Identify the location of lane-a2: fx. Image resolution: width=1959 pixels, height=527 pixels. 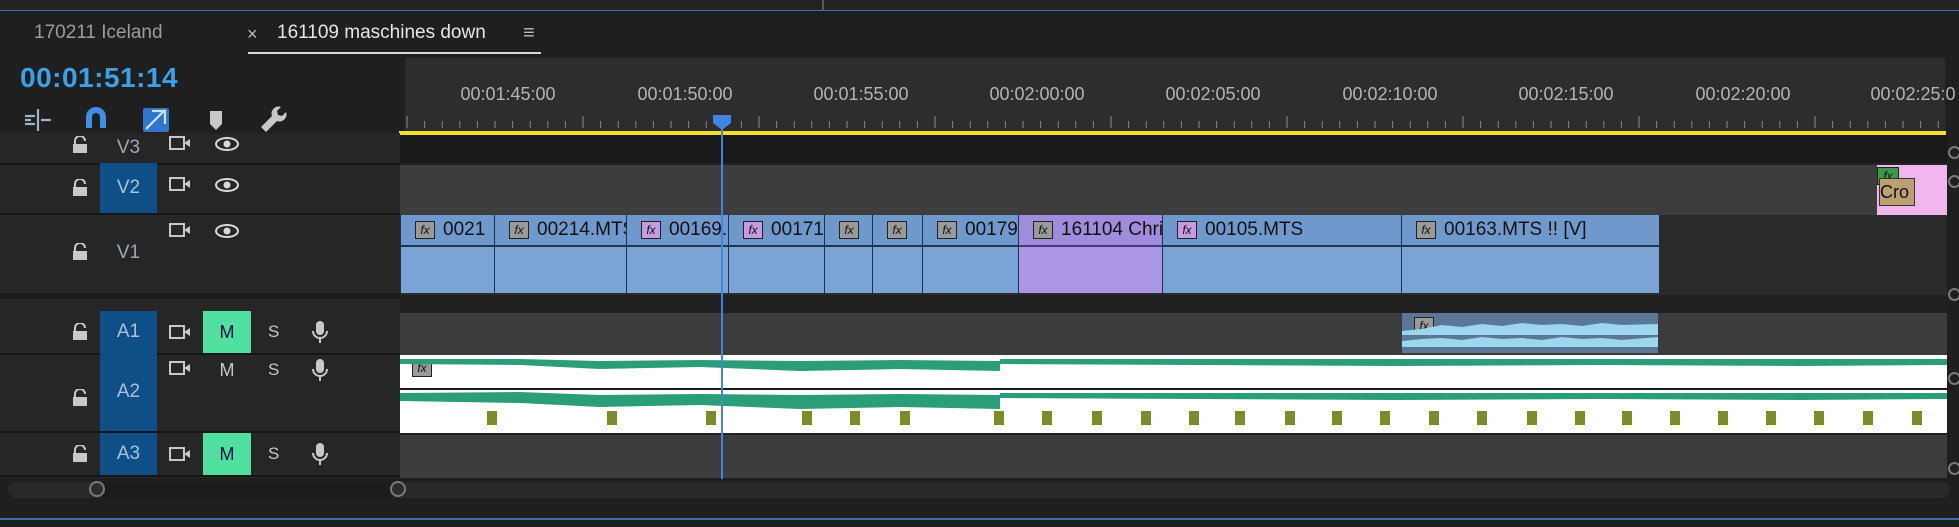
(1173, 394).